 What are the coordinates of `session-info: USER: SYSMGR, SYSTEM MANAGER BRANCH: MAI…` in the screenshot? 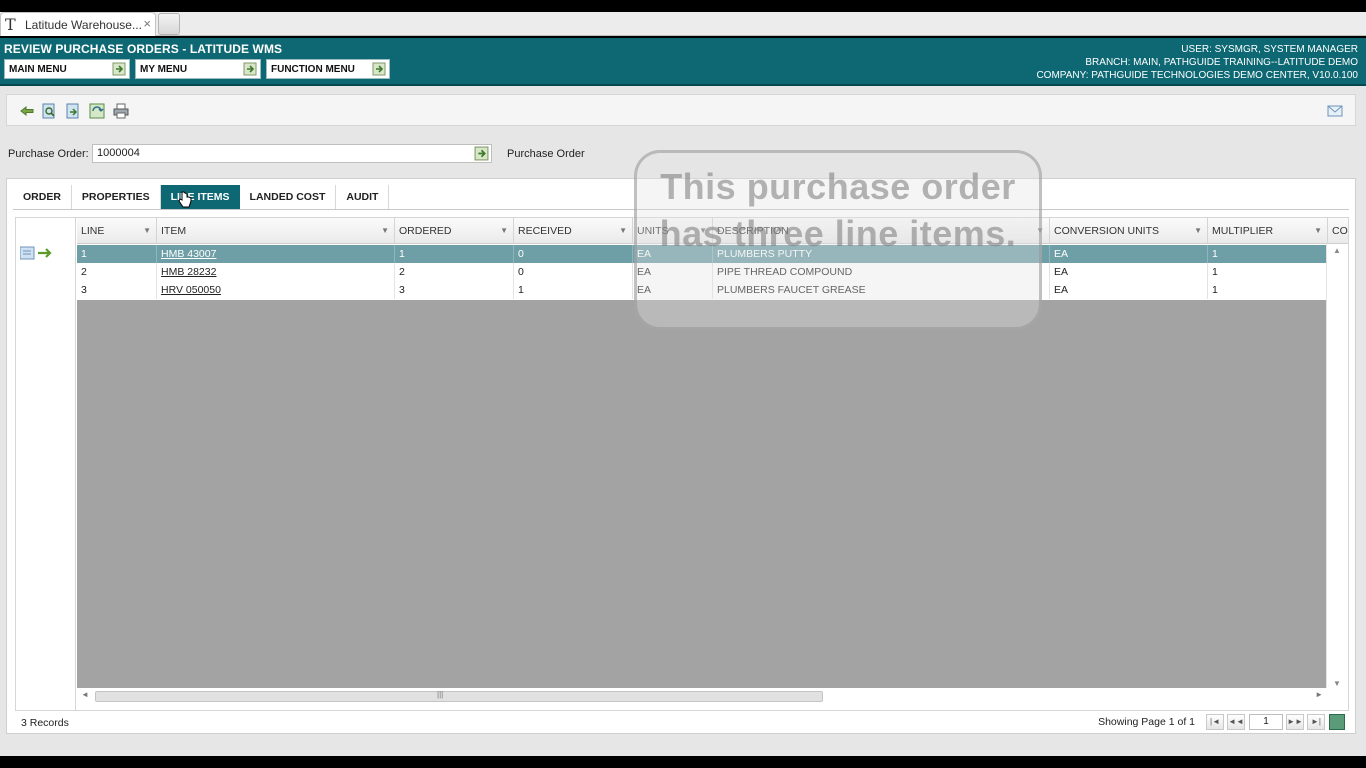 It's located at (1197, 62).